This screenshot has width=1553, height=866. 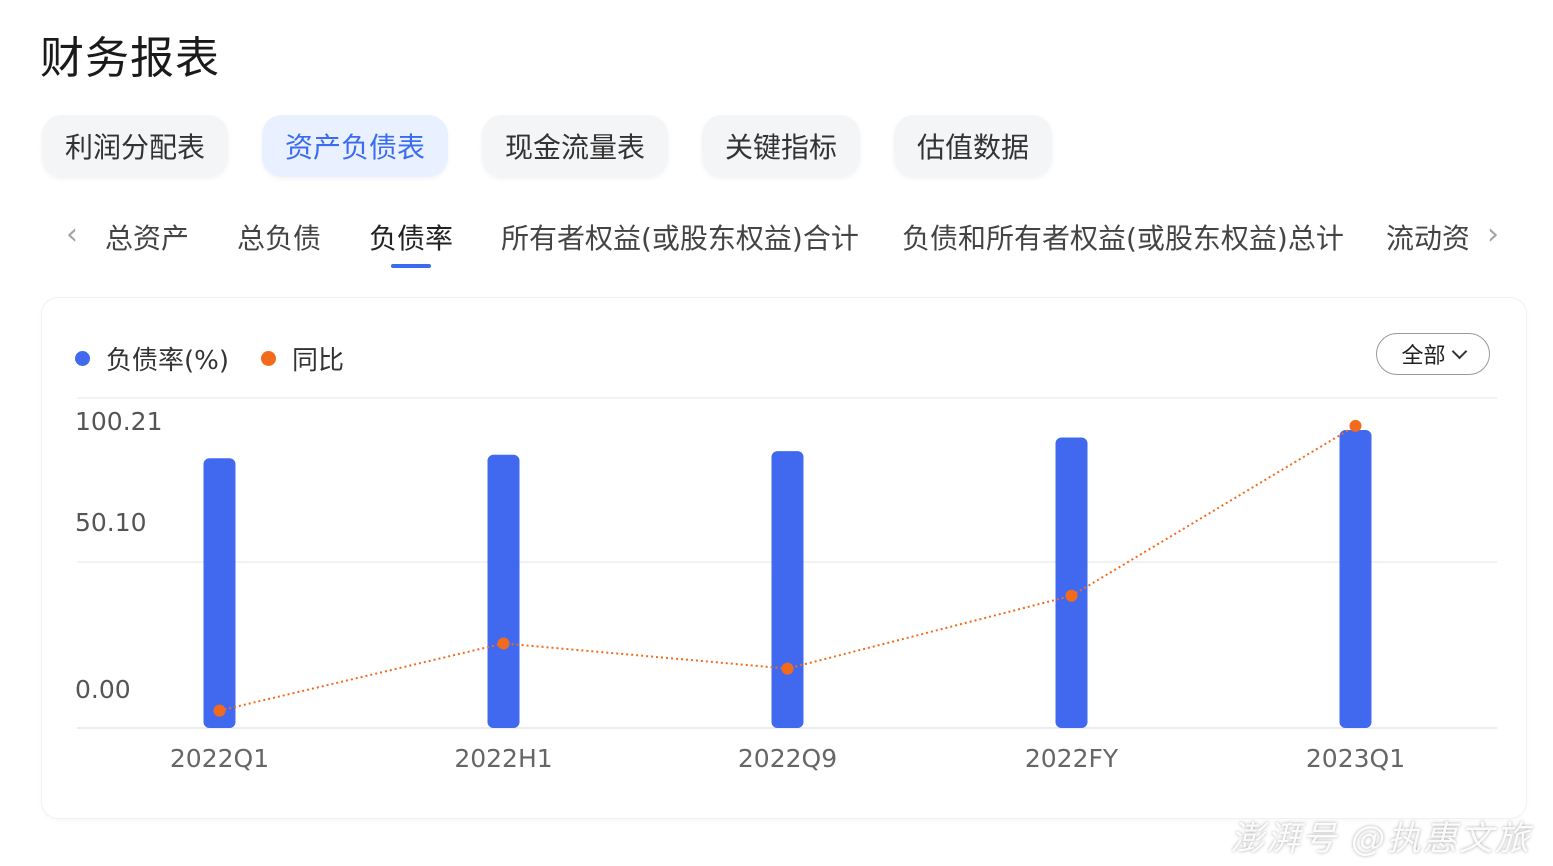 I want to click on x-tick-label: 2022Q1, so click(x=219, y=758).